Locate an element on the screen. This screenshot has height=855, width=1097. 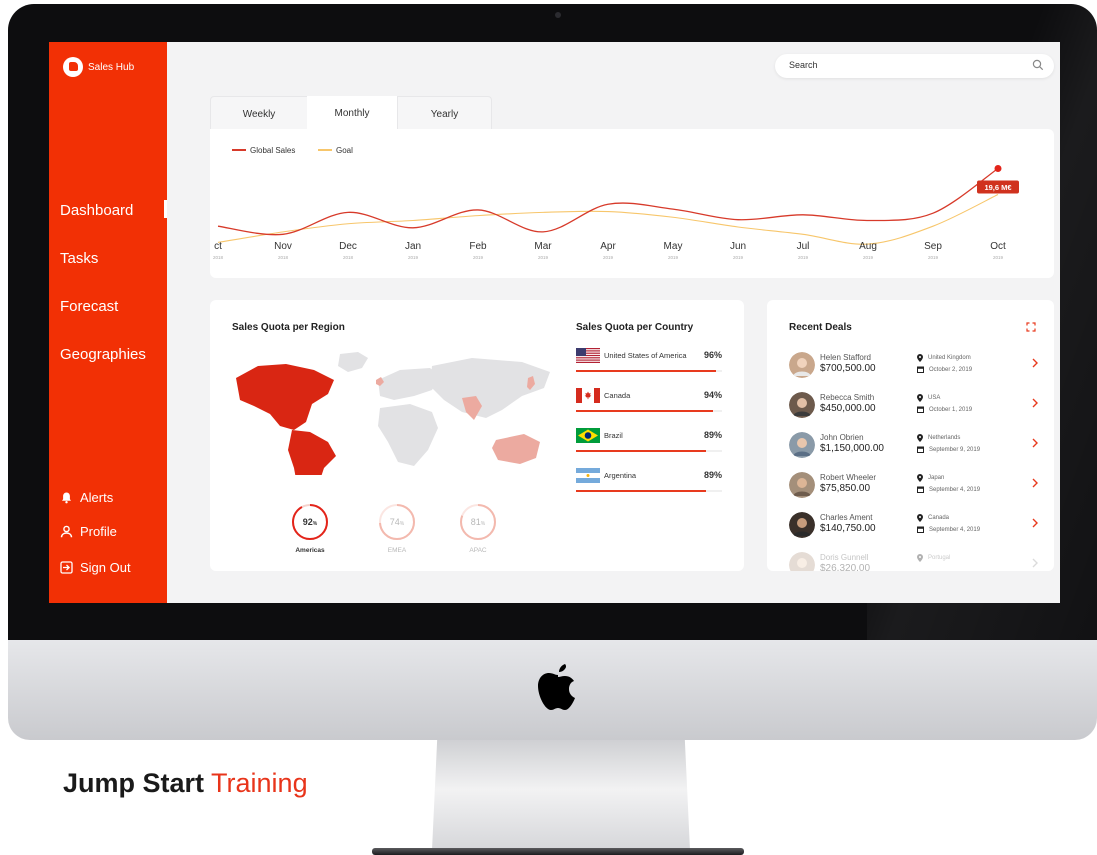
bell-icon is located at coordinates (66, 498).